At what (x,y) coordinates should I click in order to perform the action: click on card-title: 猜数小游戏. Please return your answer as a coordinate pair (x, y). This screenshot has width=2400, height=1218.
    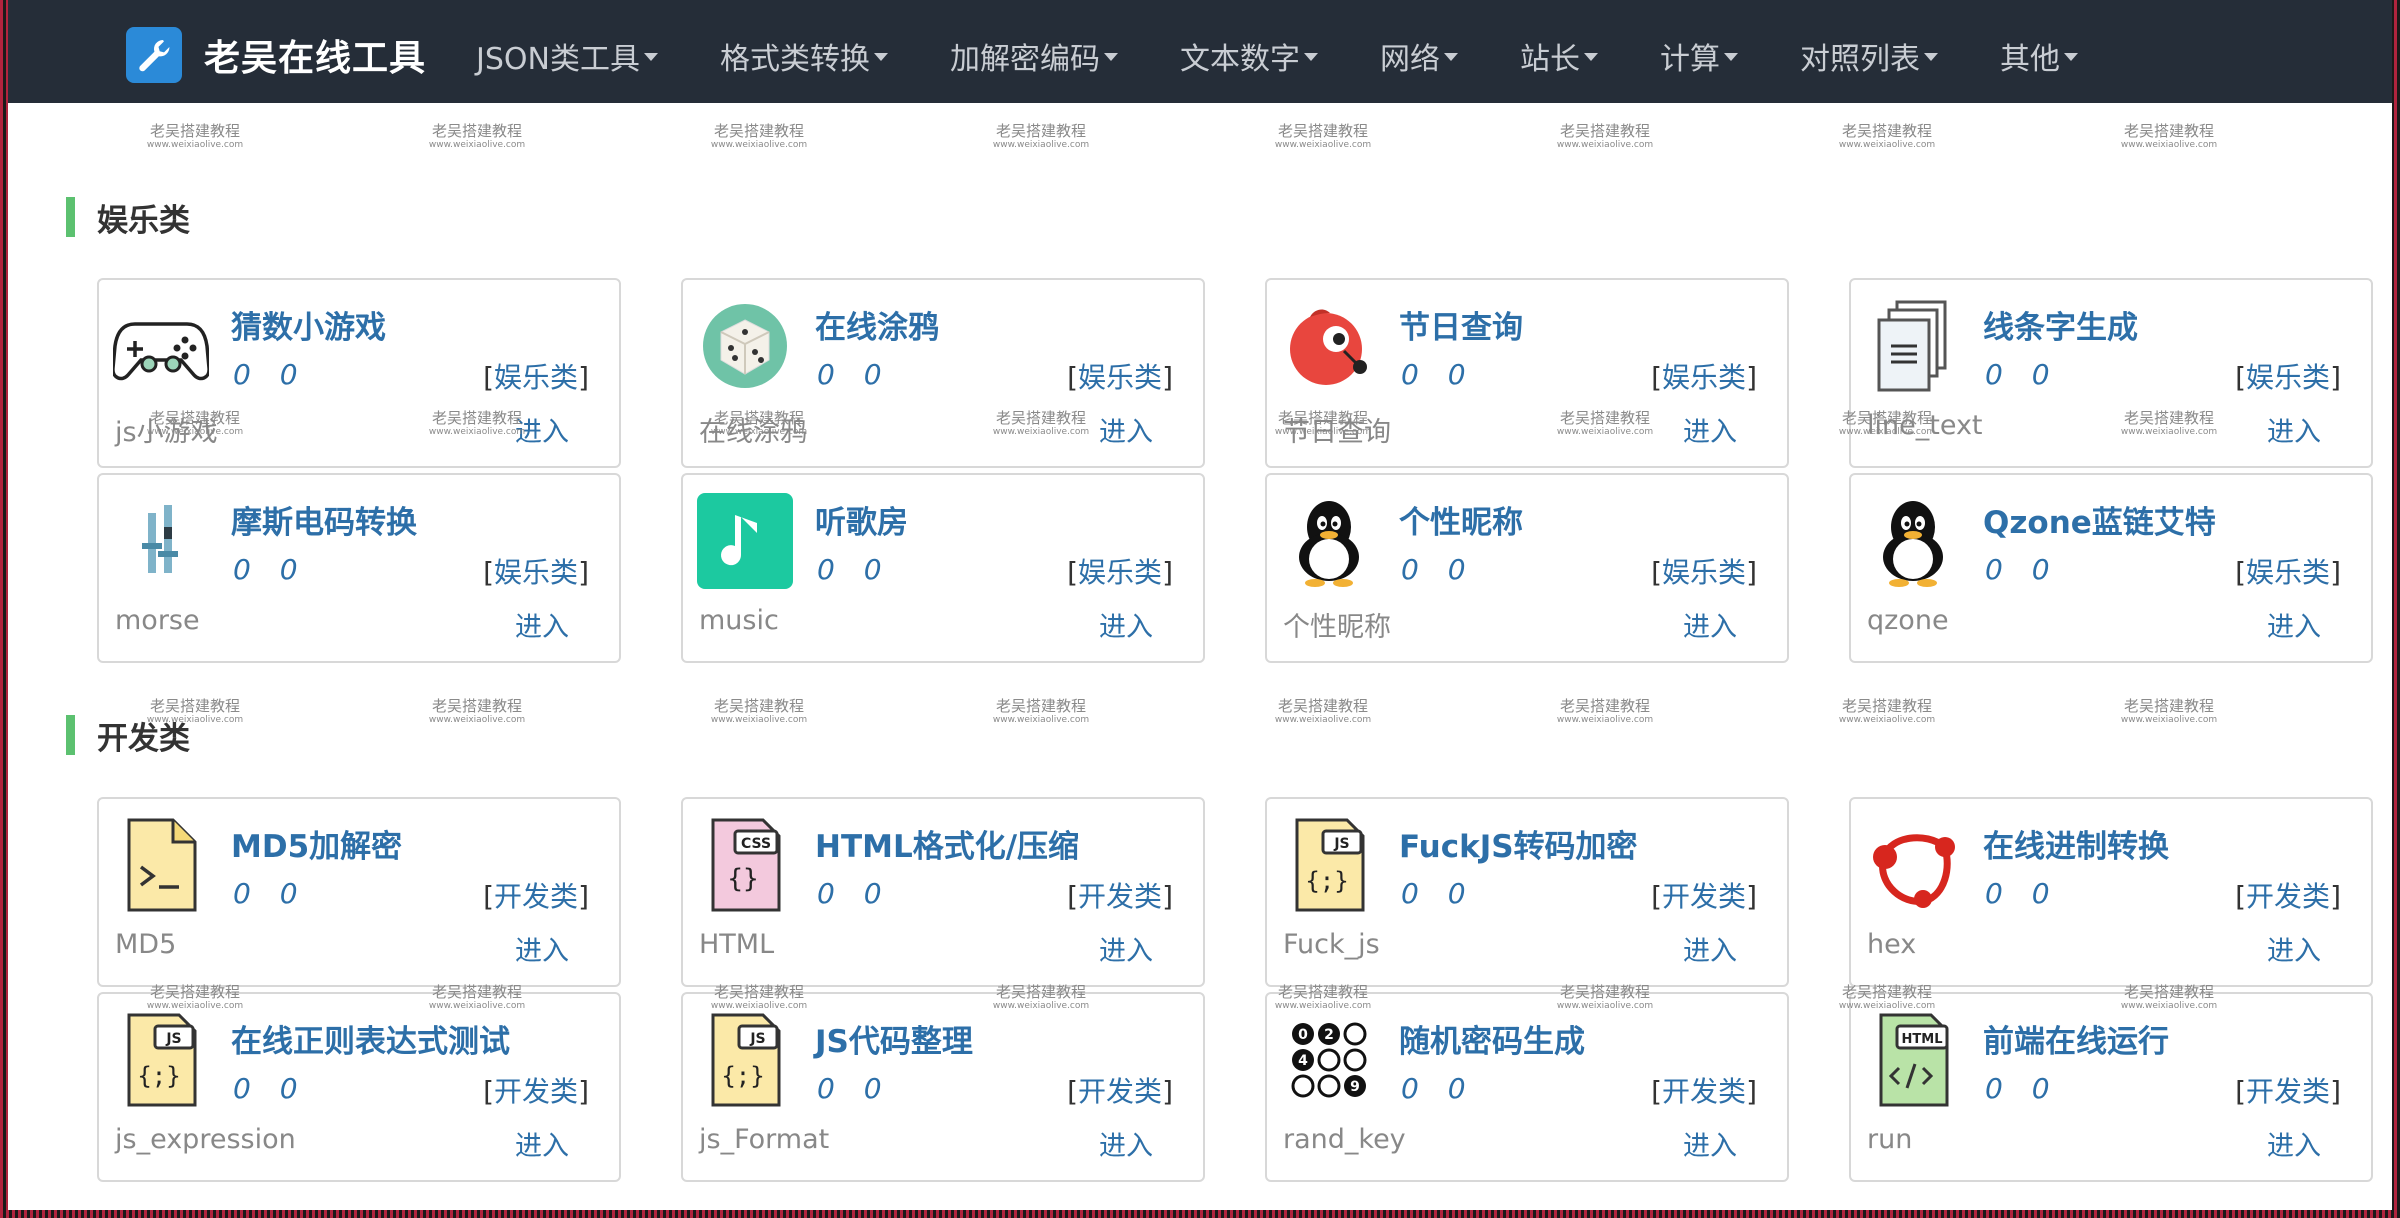
    Looking at the image, I should click on (308, 324).